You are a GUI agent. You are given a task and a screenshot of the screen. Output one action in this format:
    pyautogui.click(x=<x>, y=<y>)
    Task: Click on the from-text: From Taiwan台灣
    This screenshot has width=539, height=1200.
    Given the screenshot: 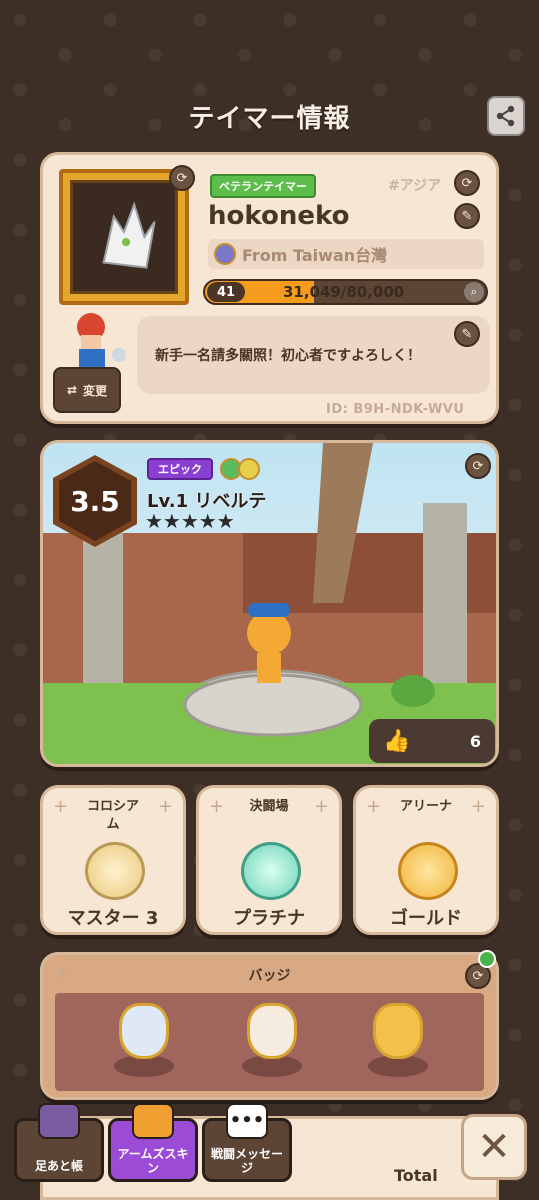 What is the action you would take?
    pyautogui.click(x=315, y=255)
    